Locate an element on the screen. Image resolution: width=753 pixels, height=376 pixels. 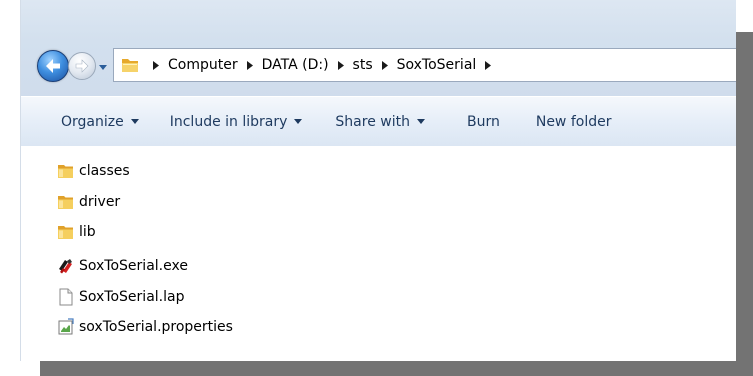
file-item-soxtoserial-properties: soxToSerial.properties is located at coordinates (145, 327).